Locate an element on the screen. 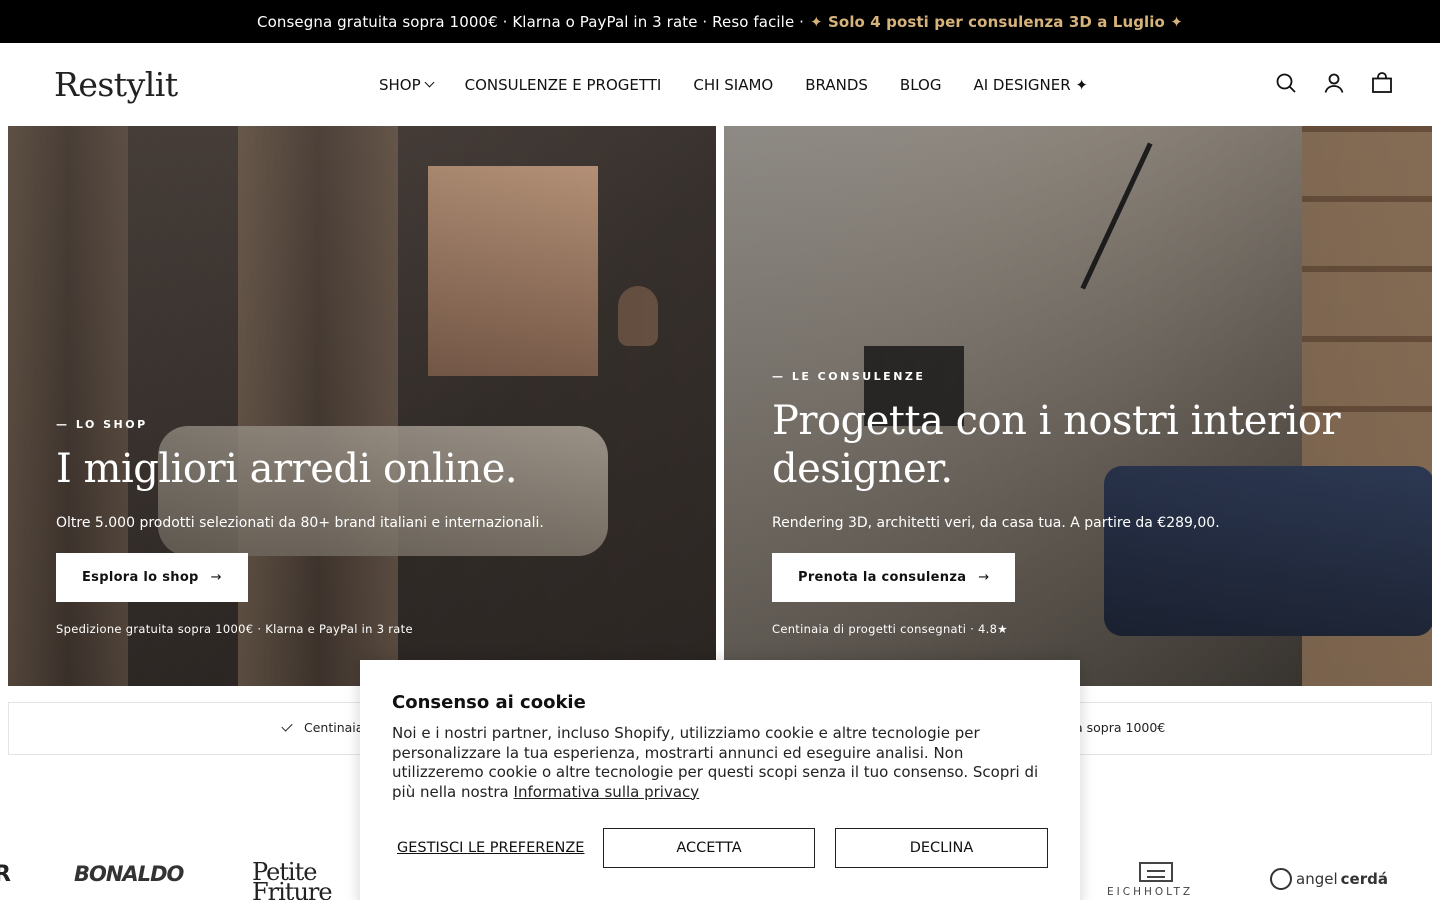 Image resolution: width=1440 pixels, height=900 pixels. book-consultation-label: Prenota la consulenza is located at coordinates (882, 577).